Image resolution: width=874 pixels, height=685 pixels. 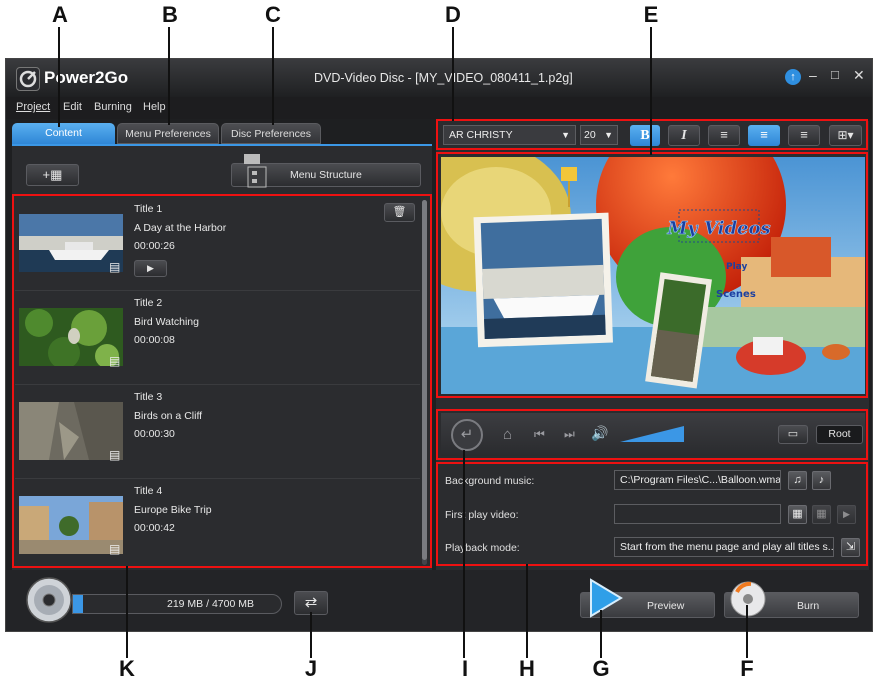 I want to click on volume-slider, so click(x=652, y=434).